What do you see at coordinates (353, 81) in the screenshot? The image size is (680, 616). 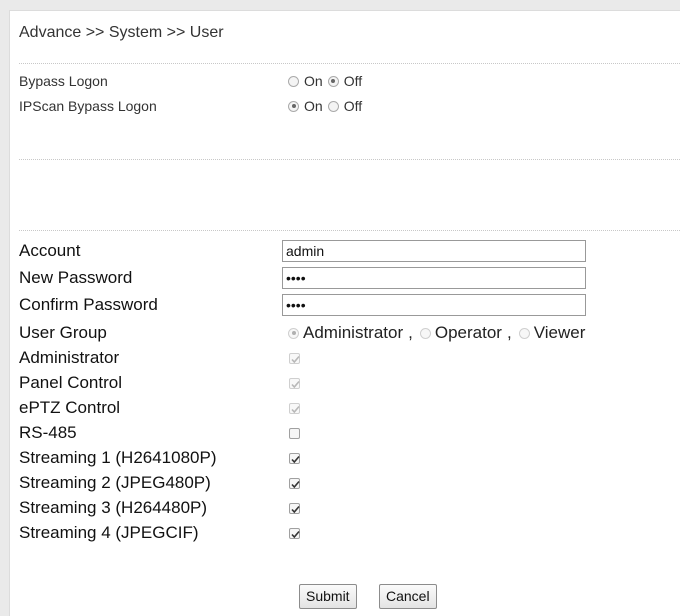 I see `bypass-logon-off-label: Off` at bounding box center [353, 81].